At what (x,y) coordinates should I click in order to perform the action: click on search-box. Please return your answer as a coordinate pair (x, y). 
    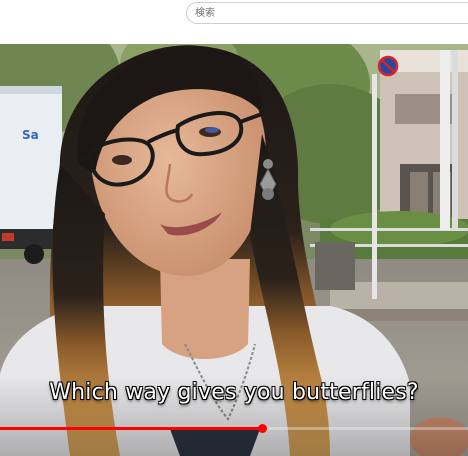
    Looking at the image, I should click on (327, 13).